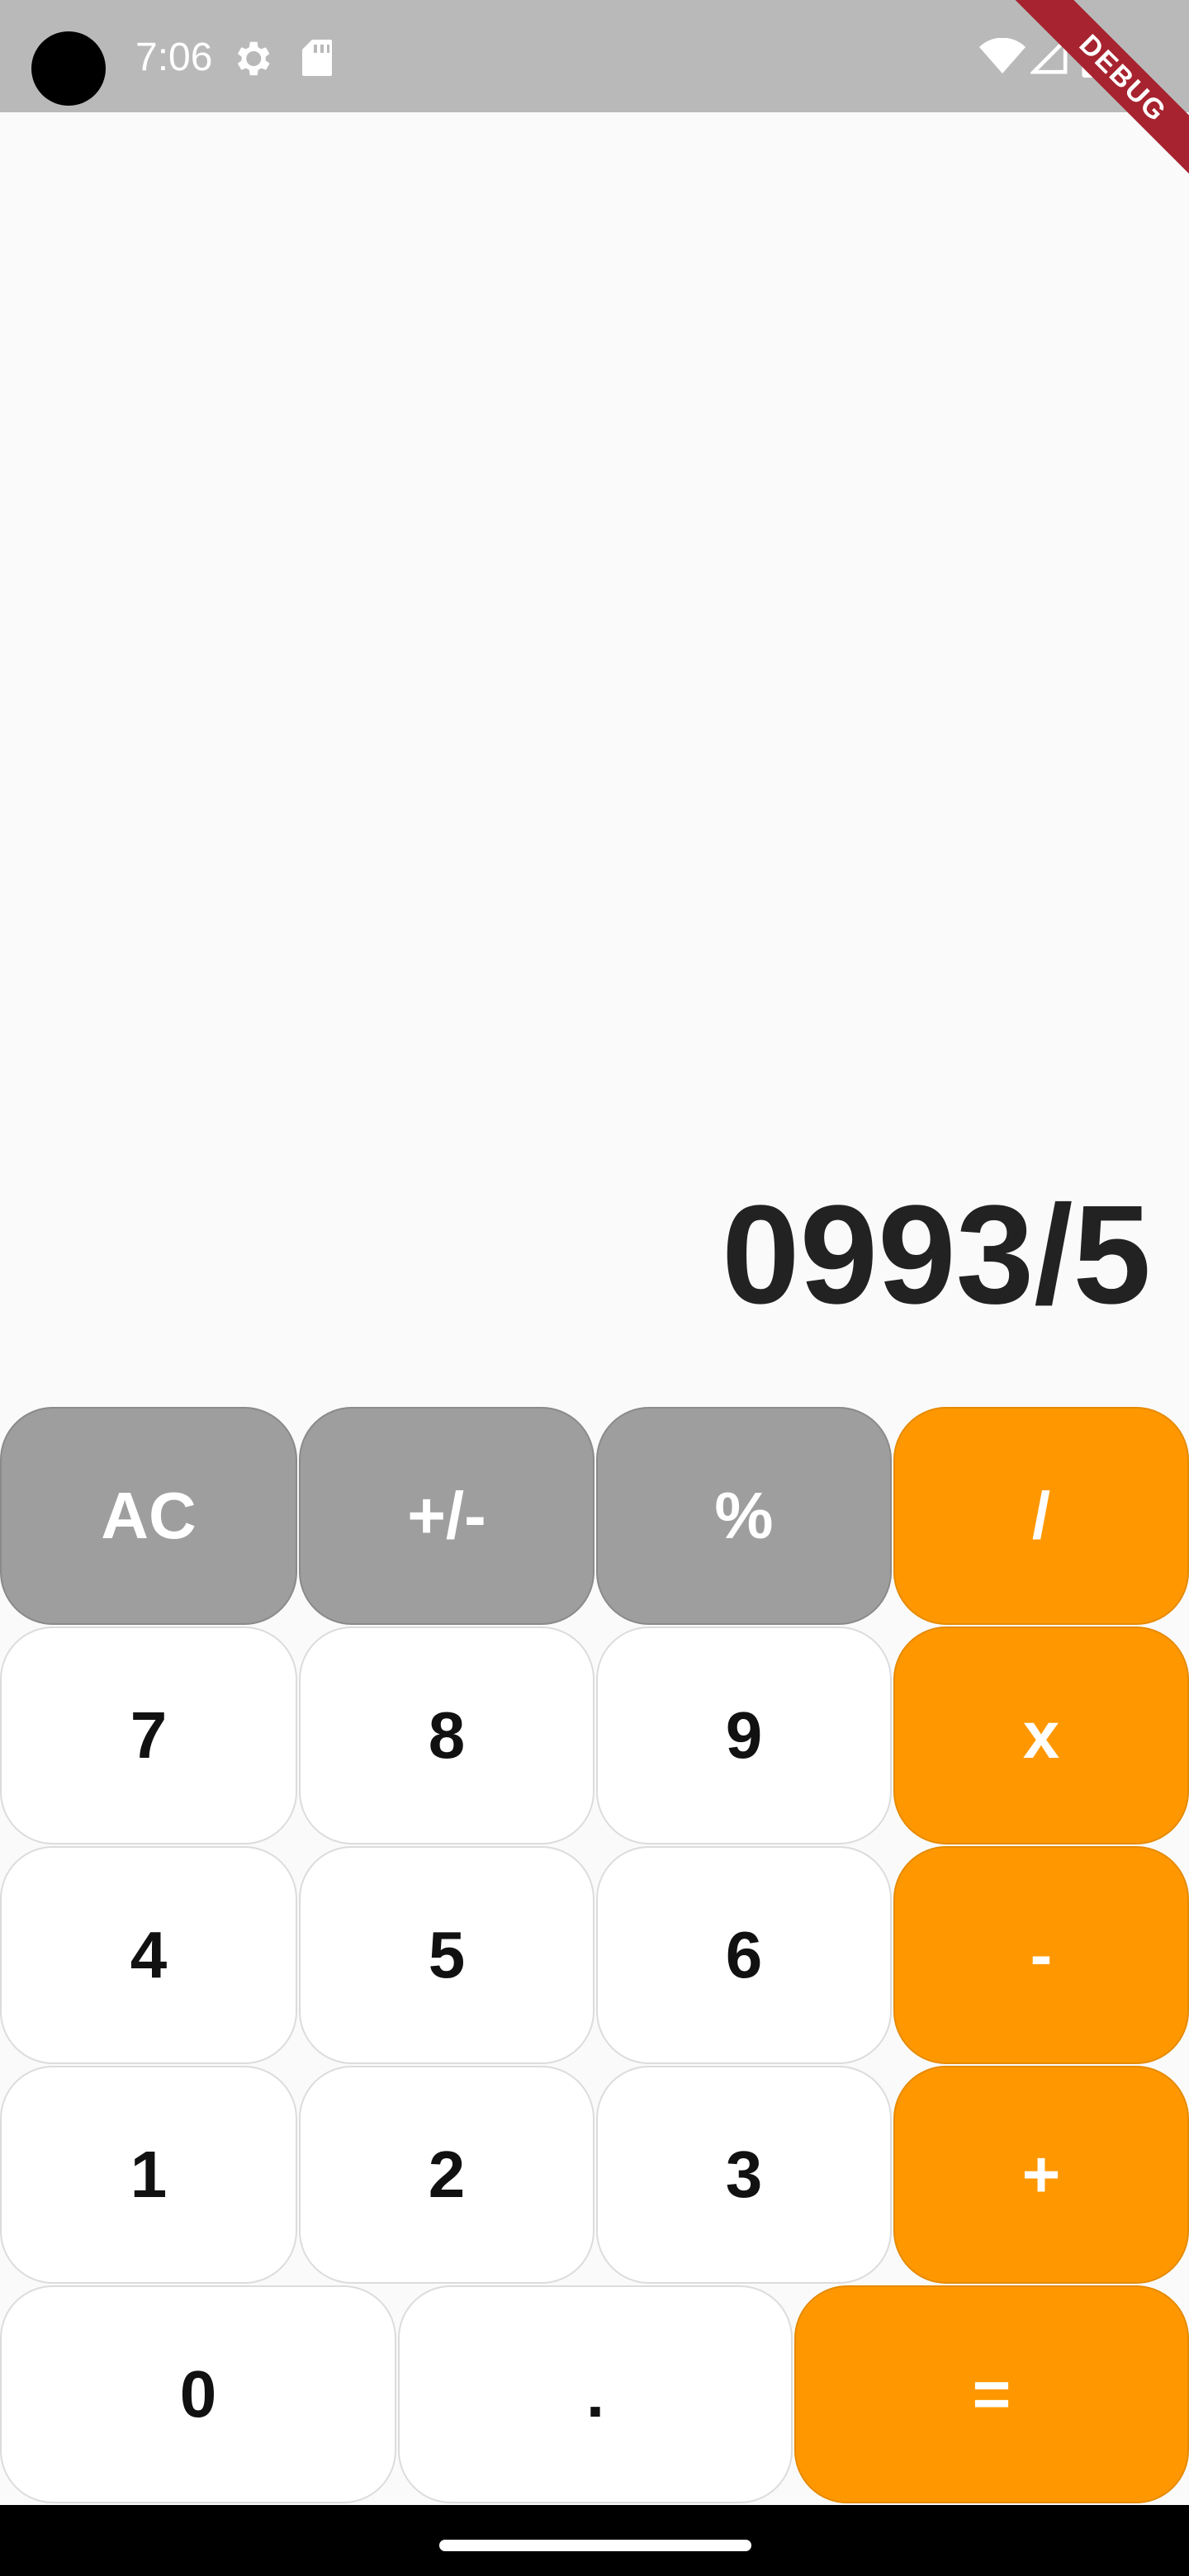 This screenshot has height=2576, width=1189. Describe the element at coordinates (1041, 1735) in the screenshot. I see `multiply-button: x` at that location.